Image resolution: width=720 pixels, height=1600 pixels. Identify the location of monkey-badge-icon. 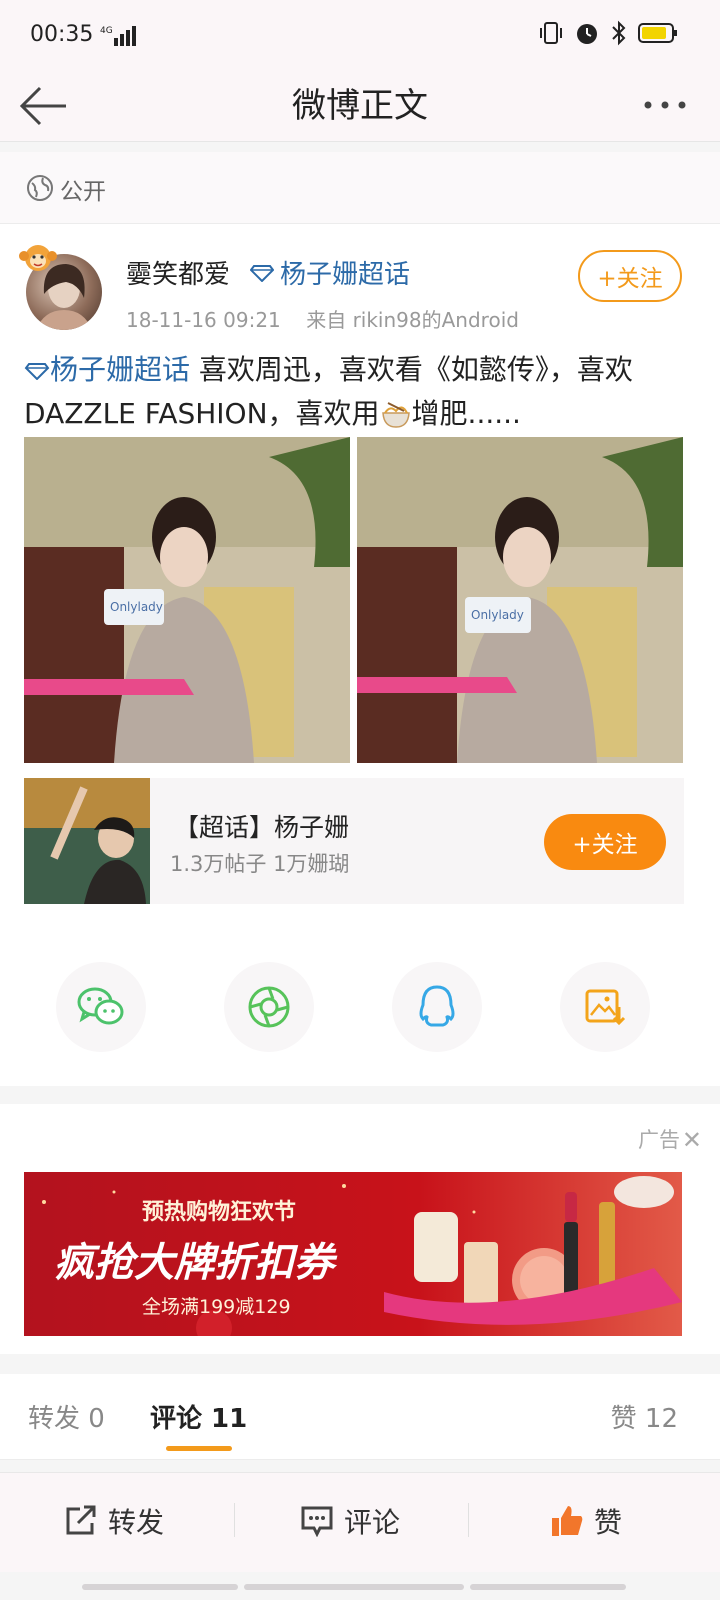
(38, 258).